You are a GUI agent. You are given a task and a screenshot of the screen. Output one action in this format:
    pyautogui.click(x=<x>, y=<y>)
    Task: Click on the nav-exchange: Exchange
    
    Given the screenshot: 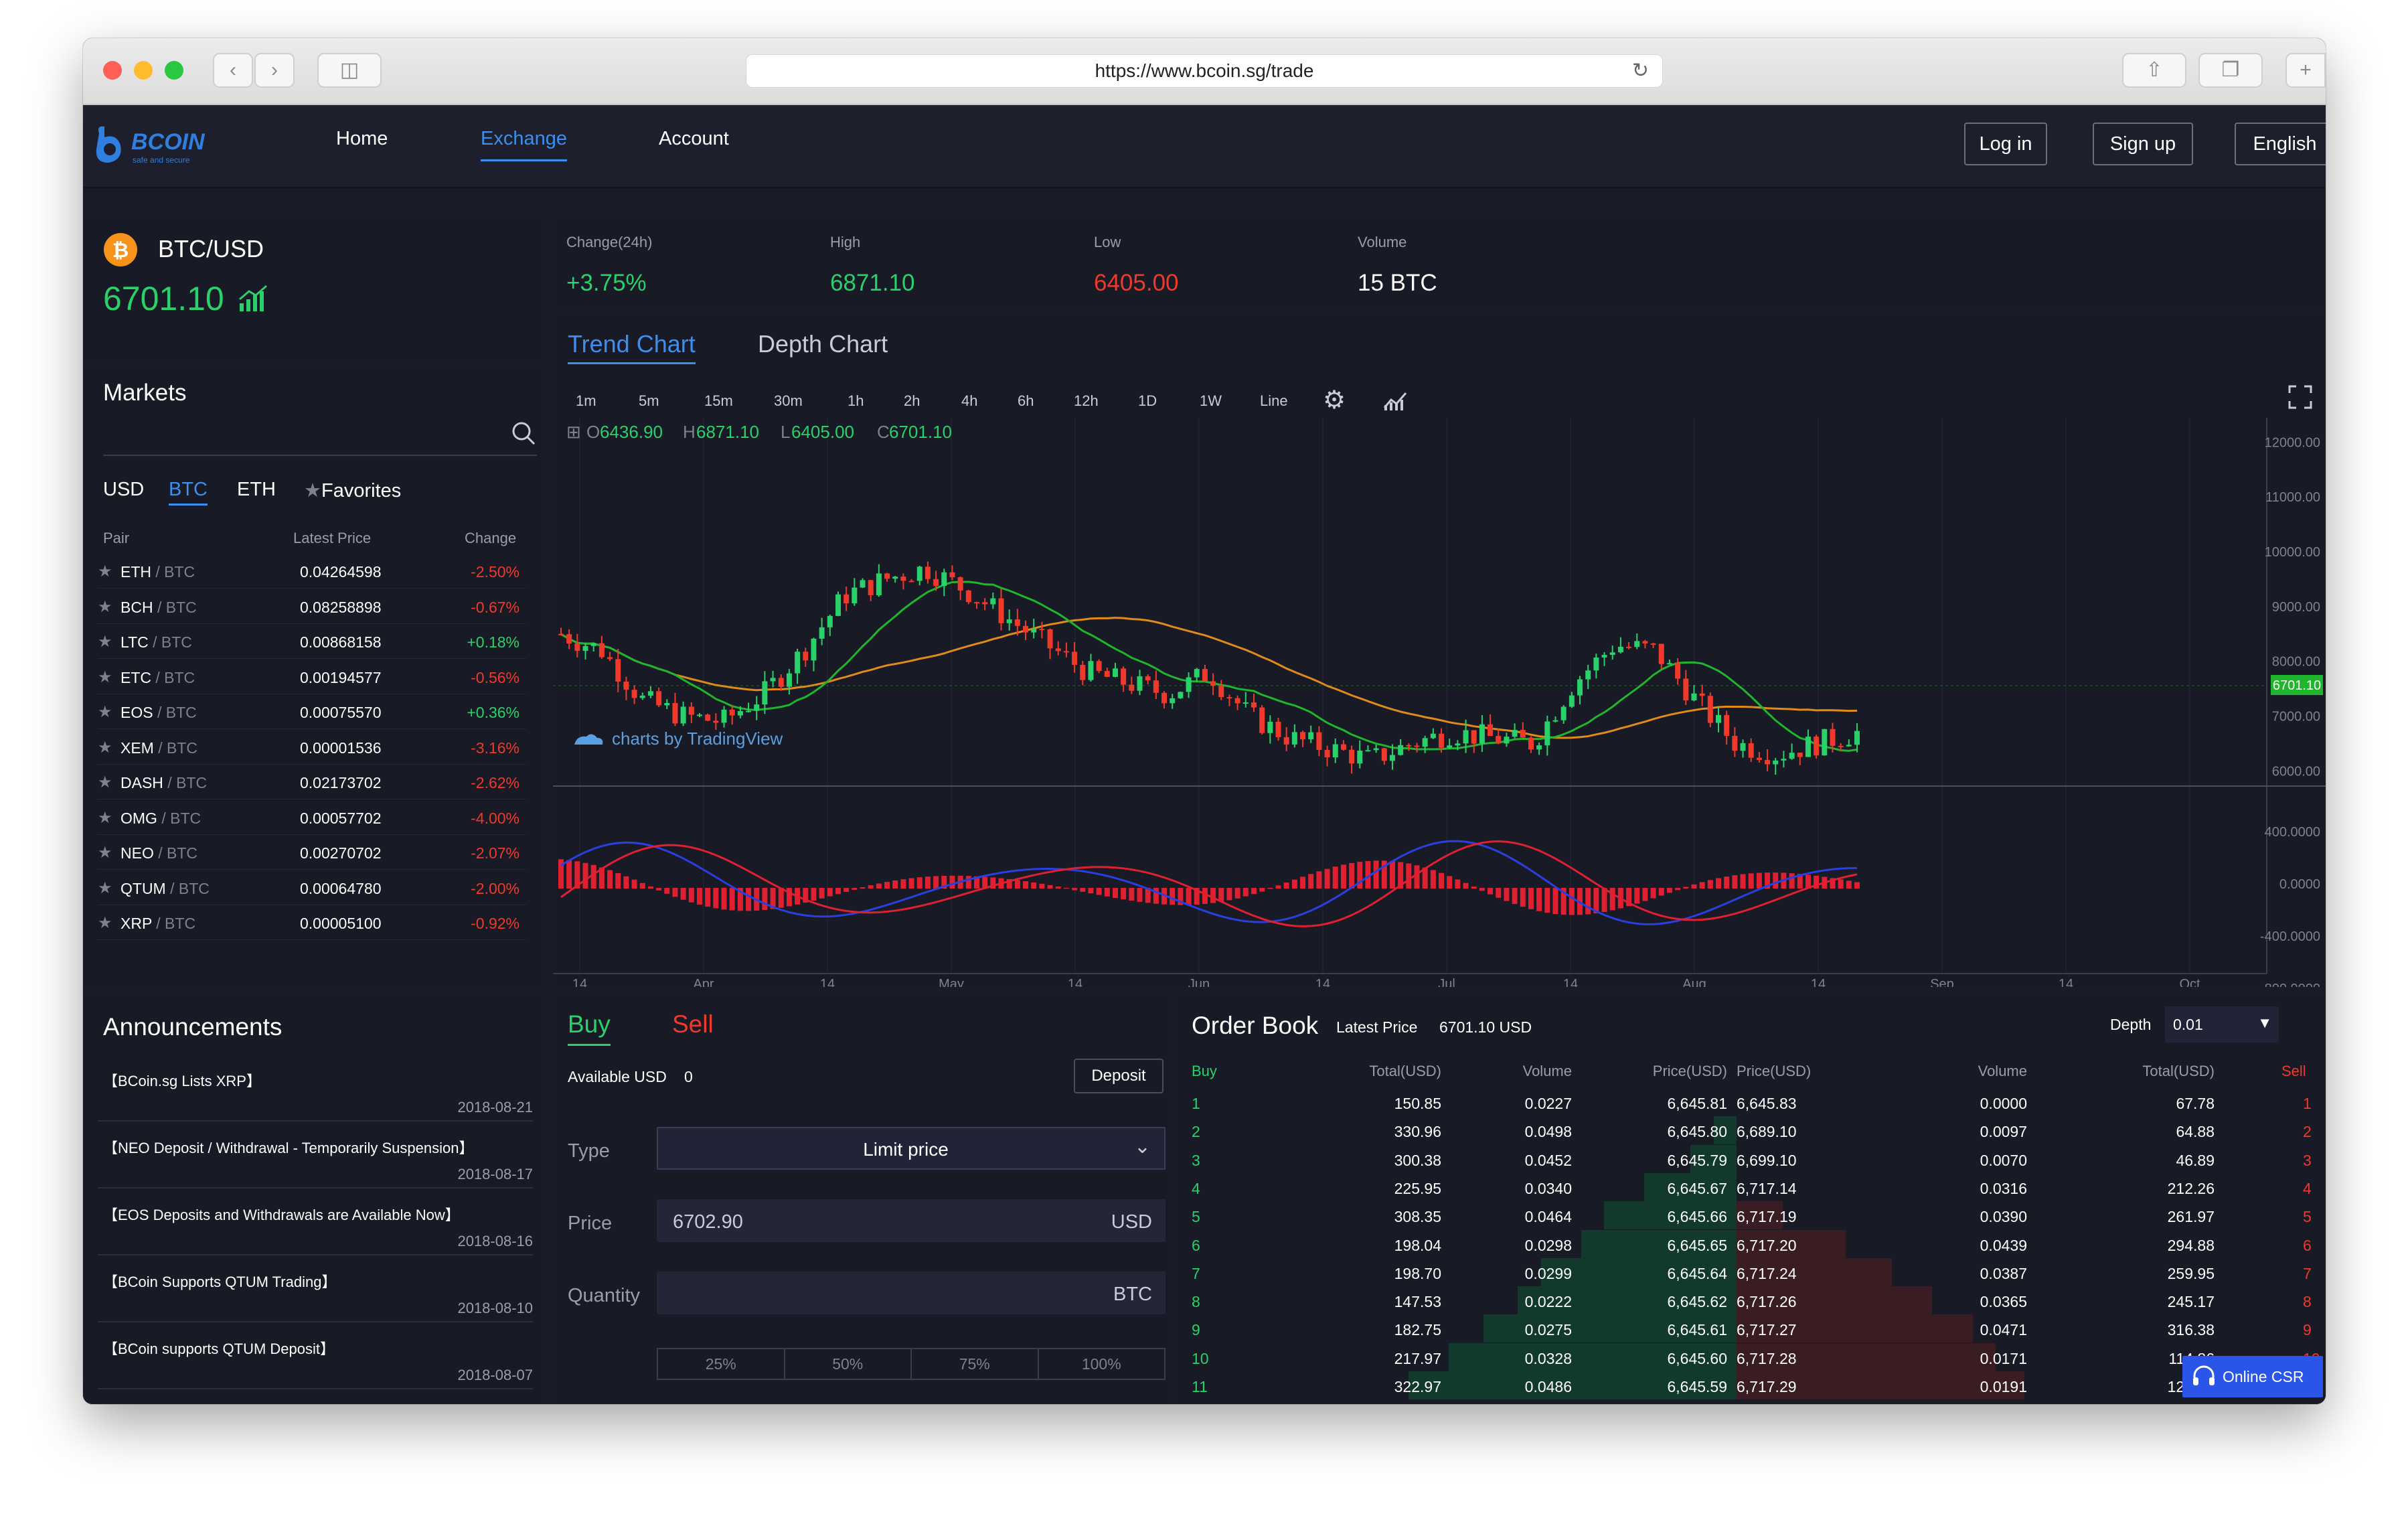 What is the action you would take?
    pyautogui.click(x=524, y=144)
    